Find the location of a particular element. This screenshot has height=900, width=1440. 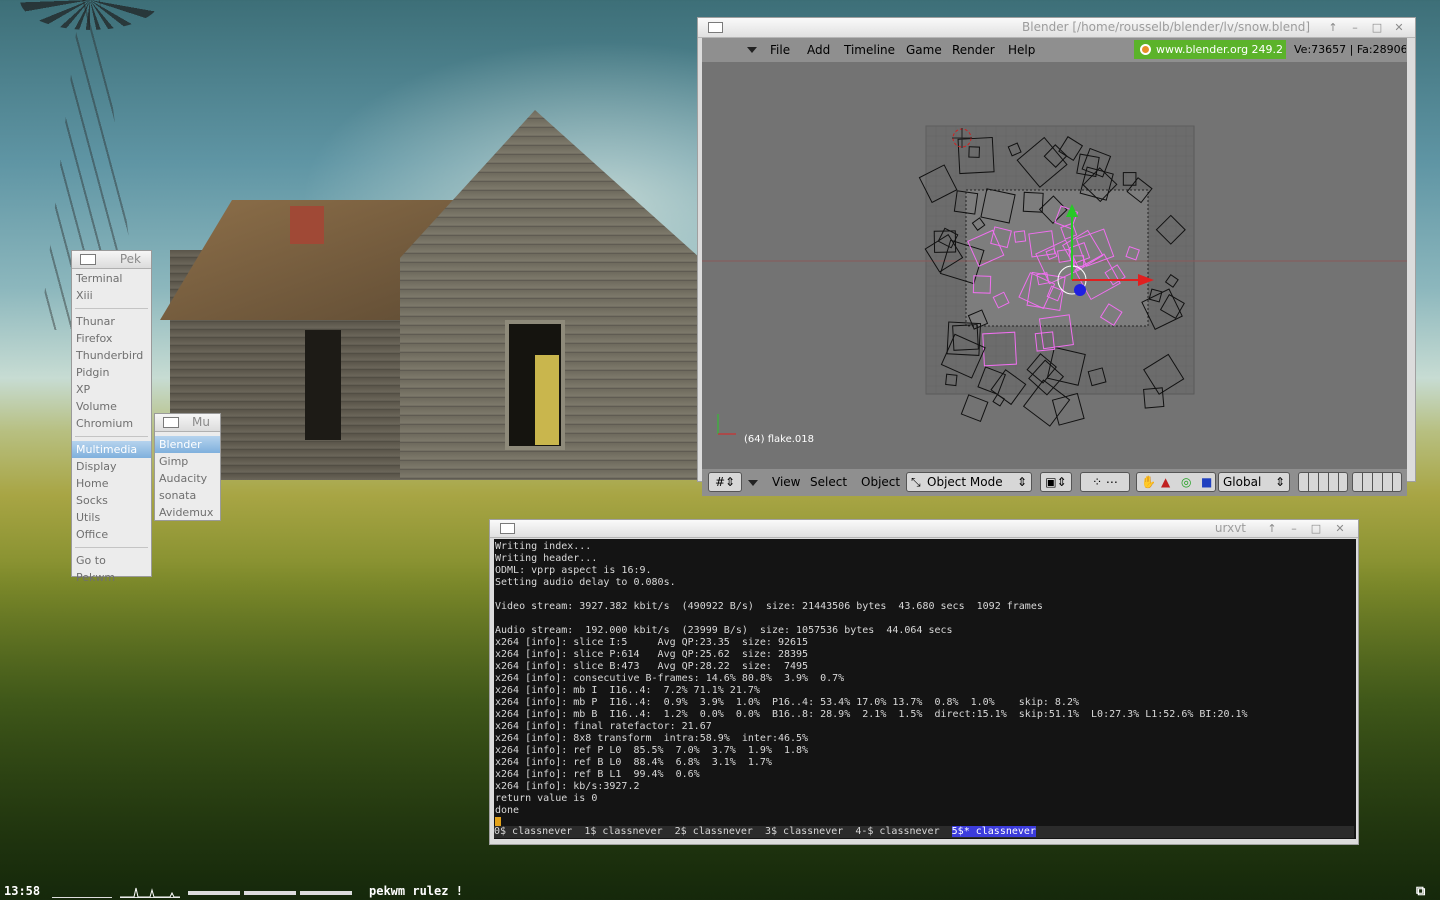

screen-tab: 3$ classnever is located at coordinates (804, 831).